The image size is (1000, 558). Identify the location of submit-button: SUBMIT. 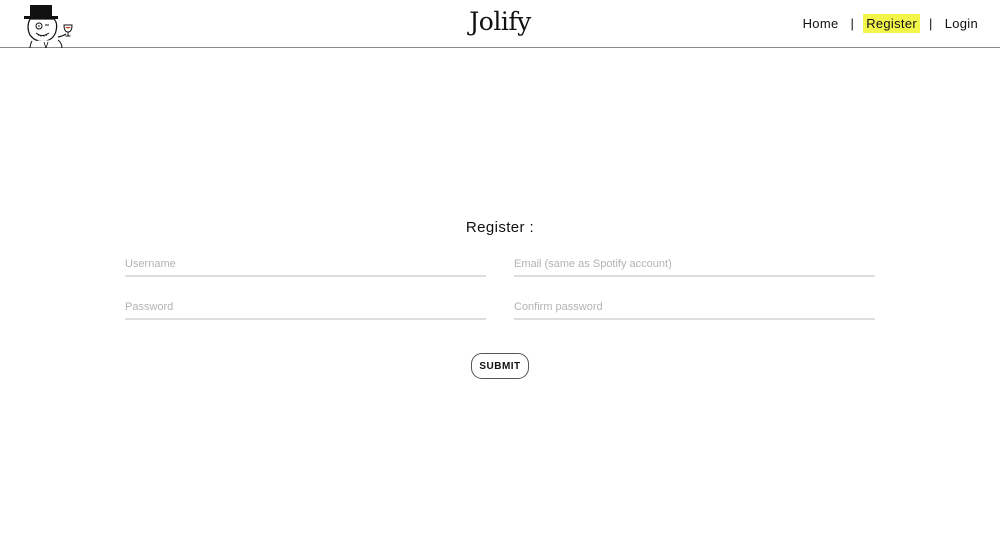
(500, 366).